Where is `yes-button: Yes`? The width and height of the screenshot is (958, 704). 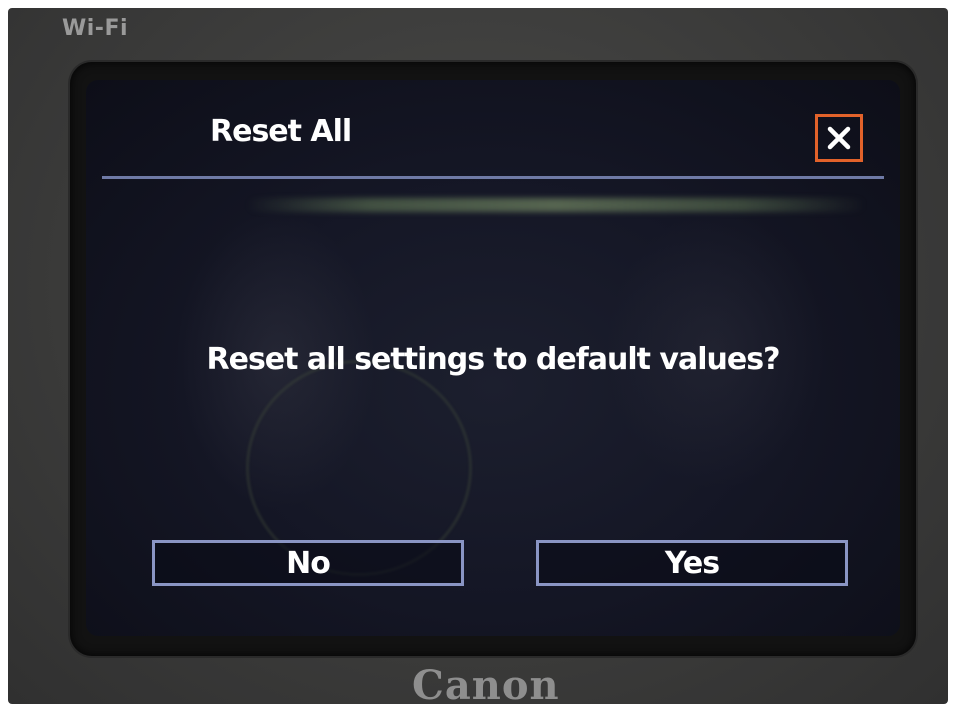 yes-button: Yes is located at coordinates (692, 563).